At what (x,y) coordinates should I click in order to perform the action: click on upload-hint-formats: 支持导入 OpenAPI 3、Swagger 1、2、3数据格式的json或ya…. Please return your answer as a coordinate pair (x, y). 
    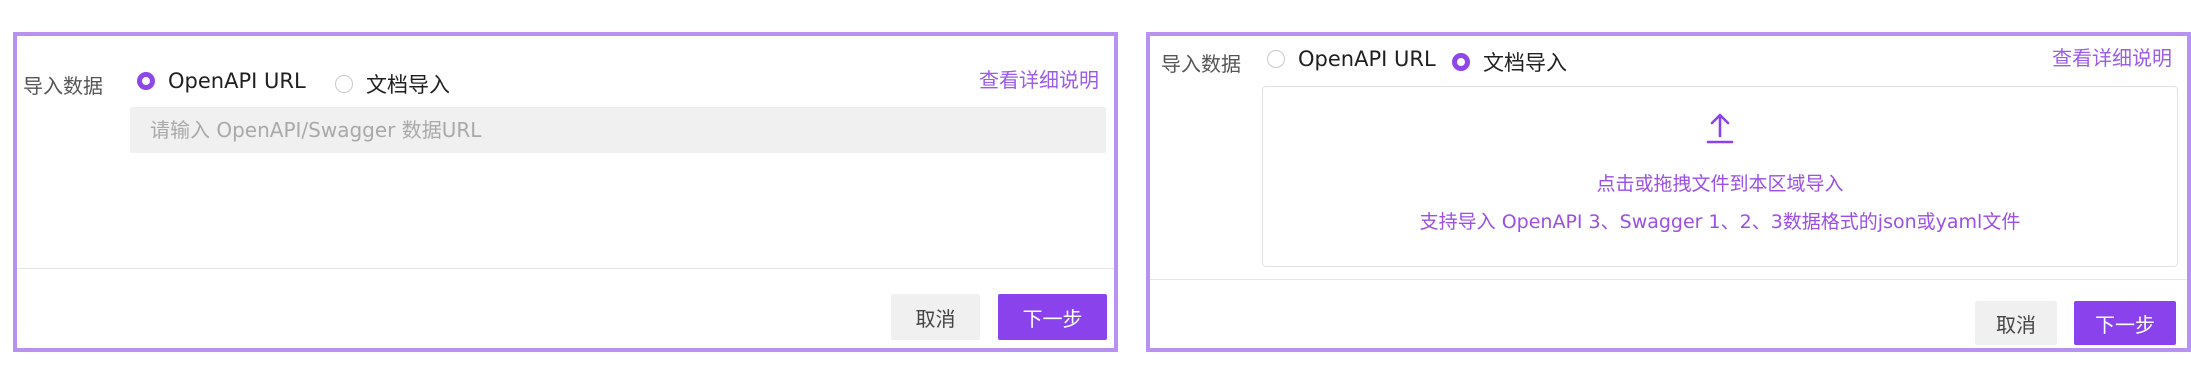
    Looking at the image, I should click on (1720, 222).